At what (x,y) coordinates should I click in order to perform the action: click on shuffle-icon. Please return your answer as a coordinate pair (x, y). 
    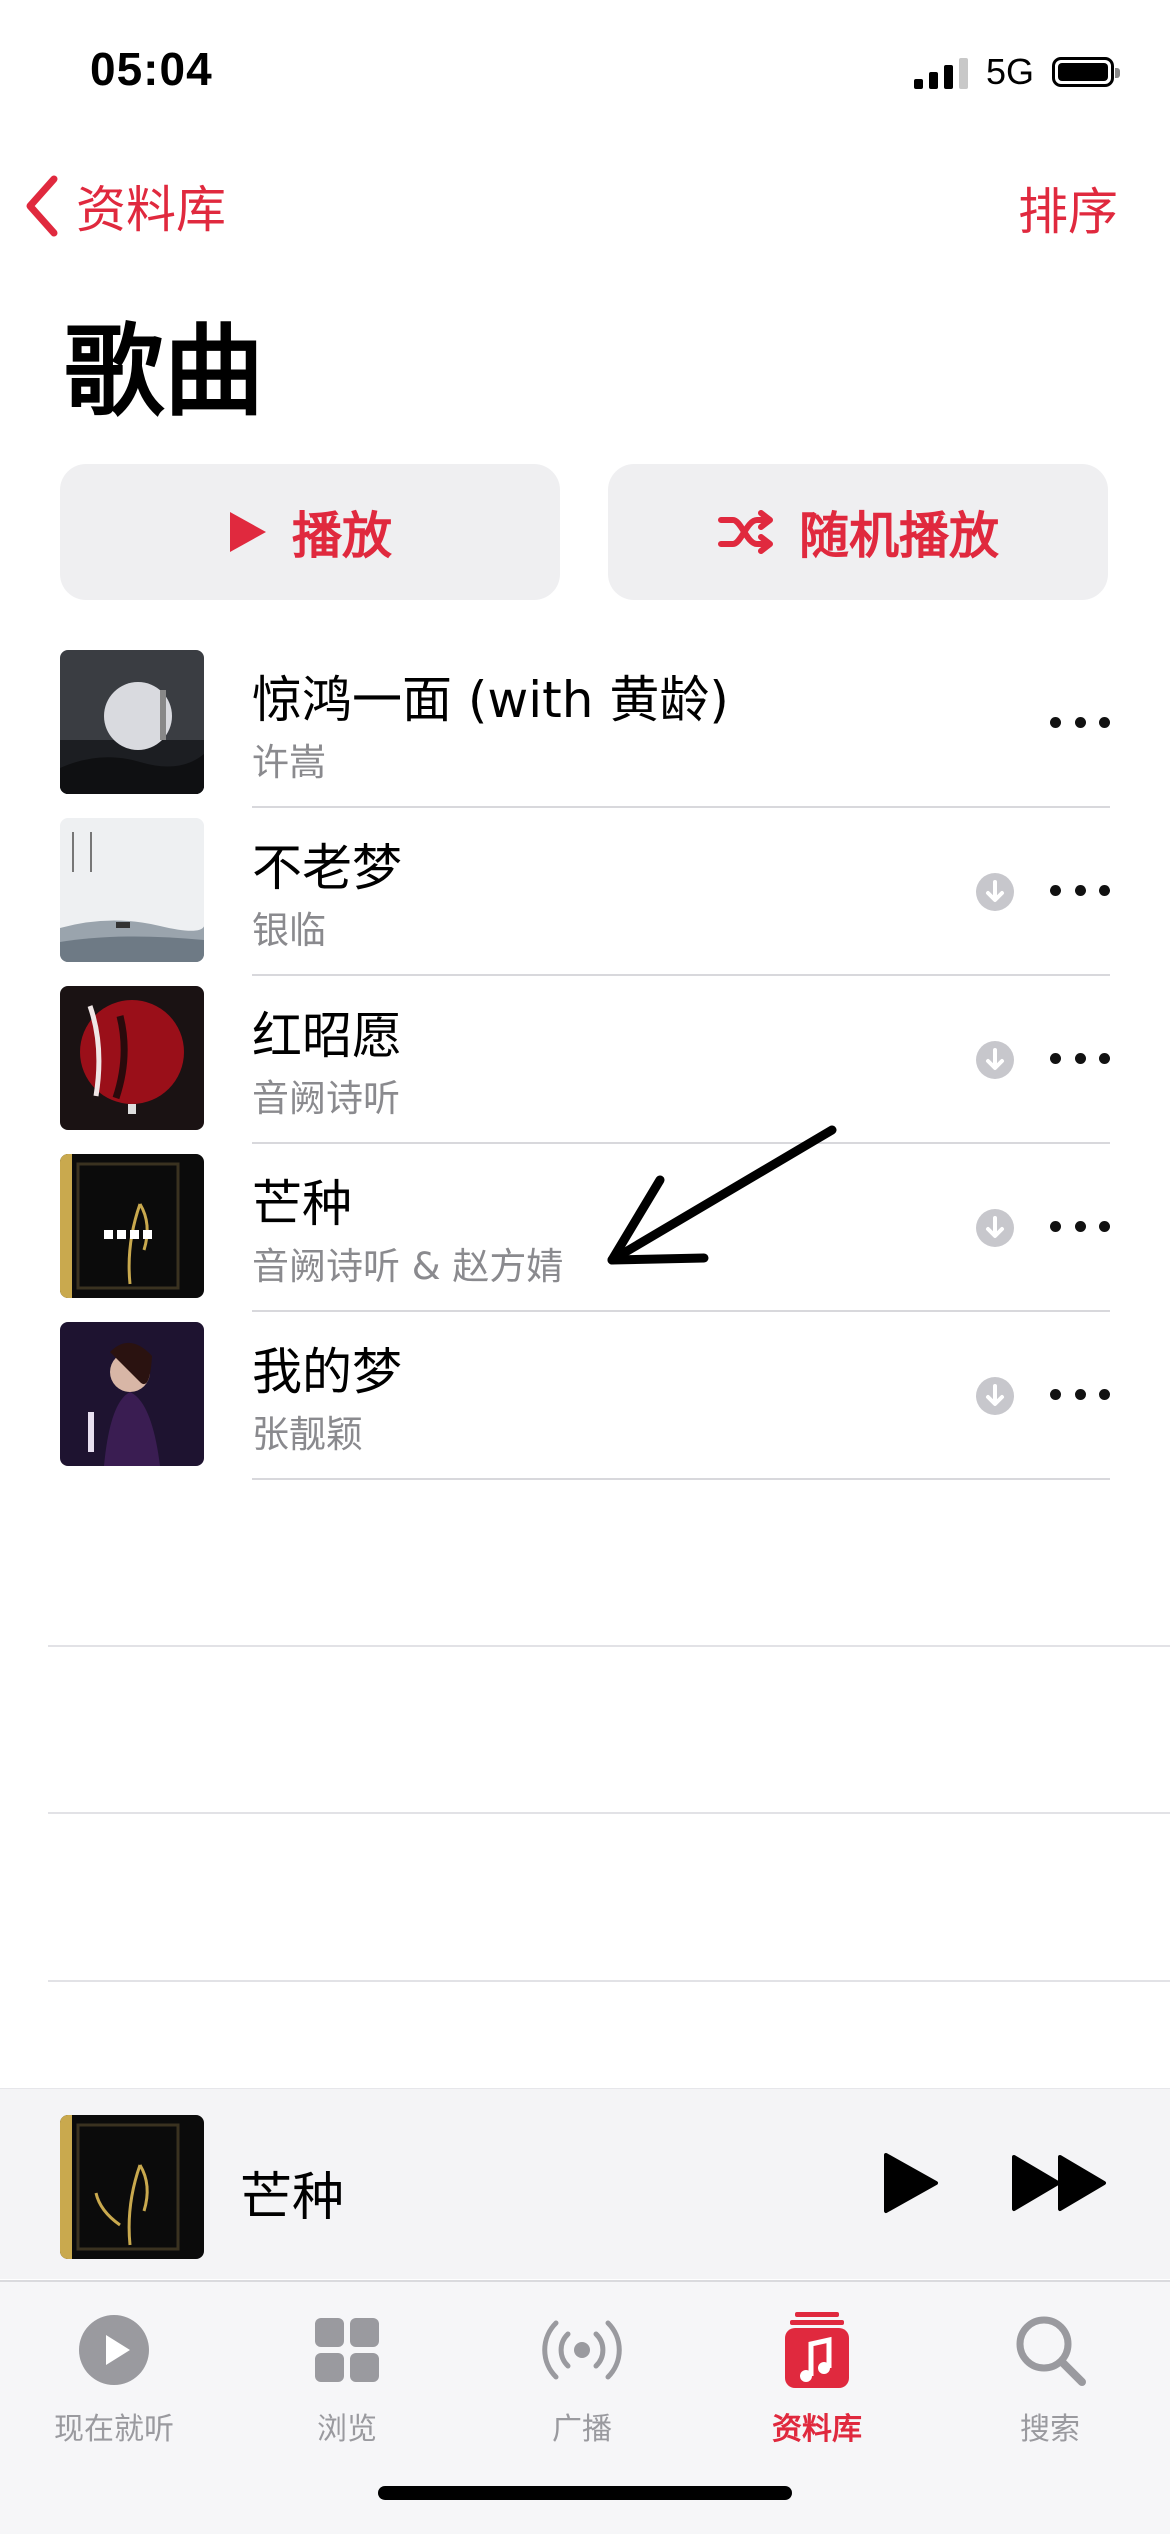
    Looking at the image, I should click on (745, 532).